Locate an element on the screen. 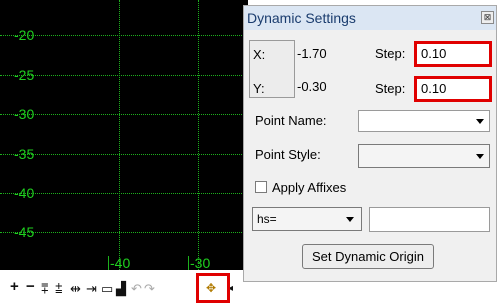 The image size is (497, 303). y-axis-label: -25 is located at coordinates (24, 75).